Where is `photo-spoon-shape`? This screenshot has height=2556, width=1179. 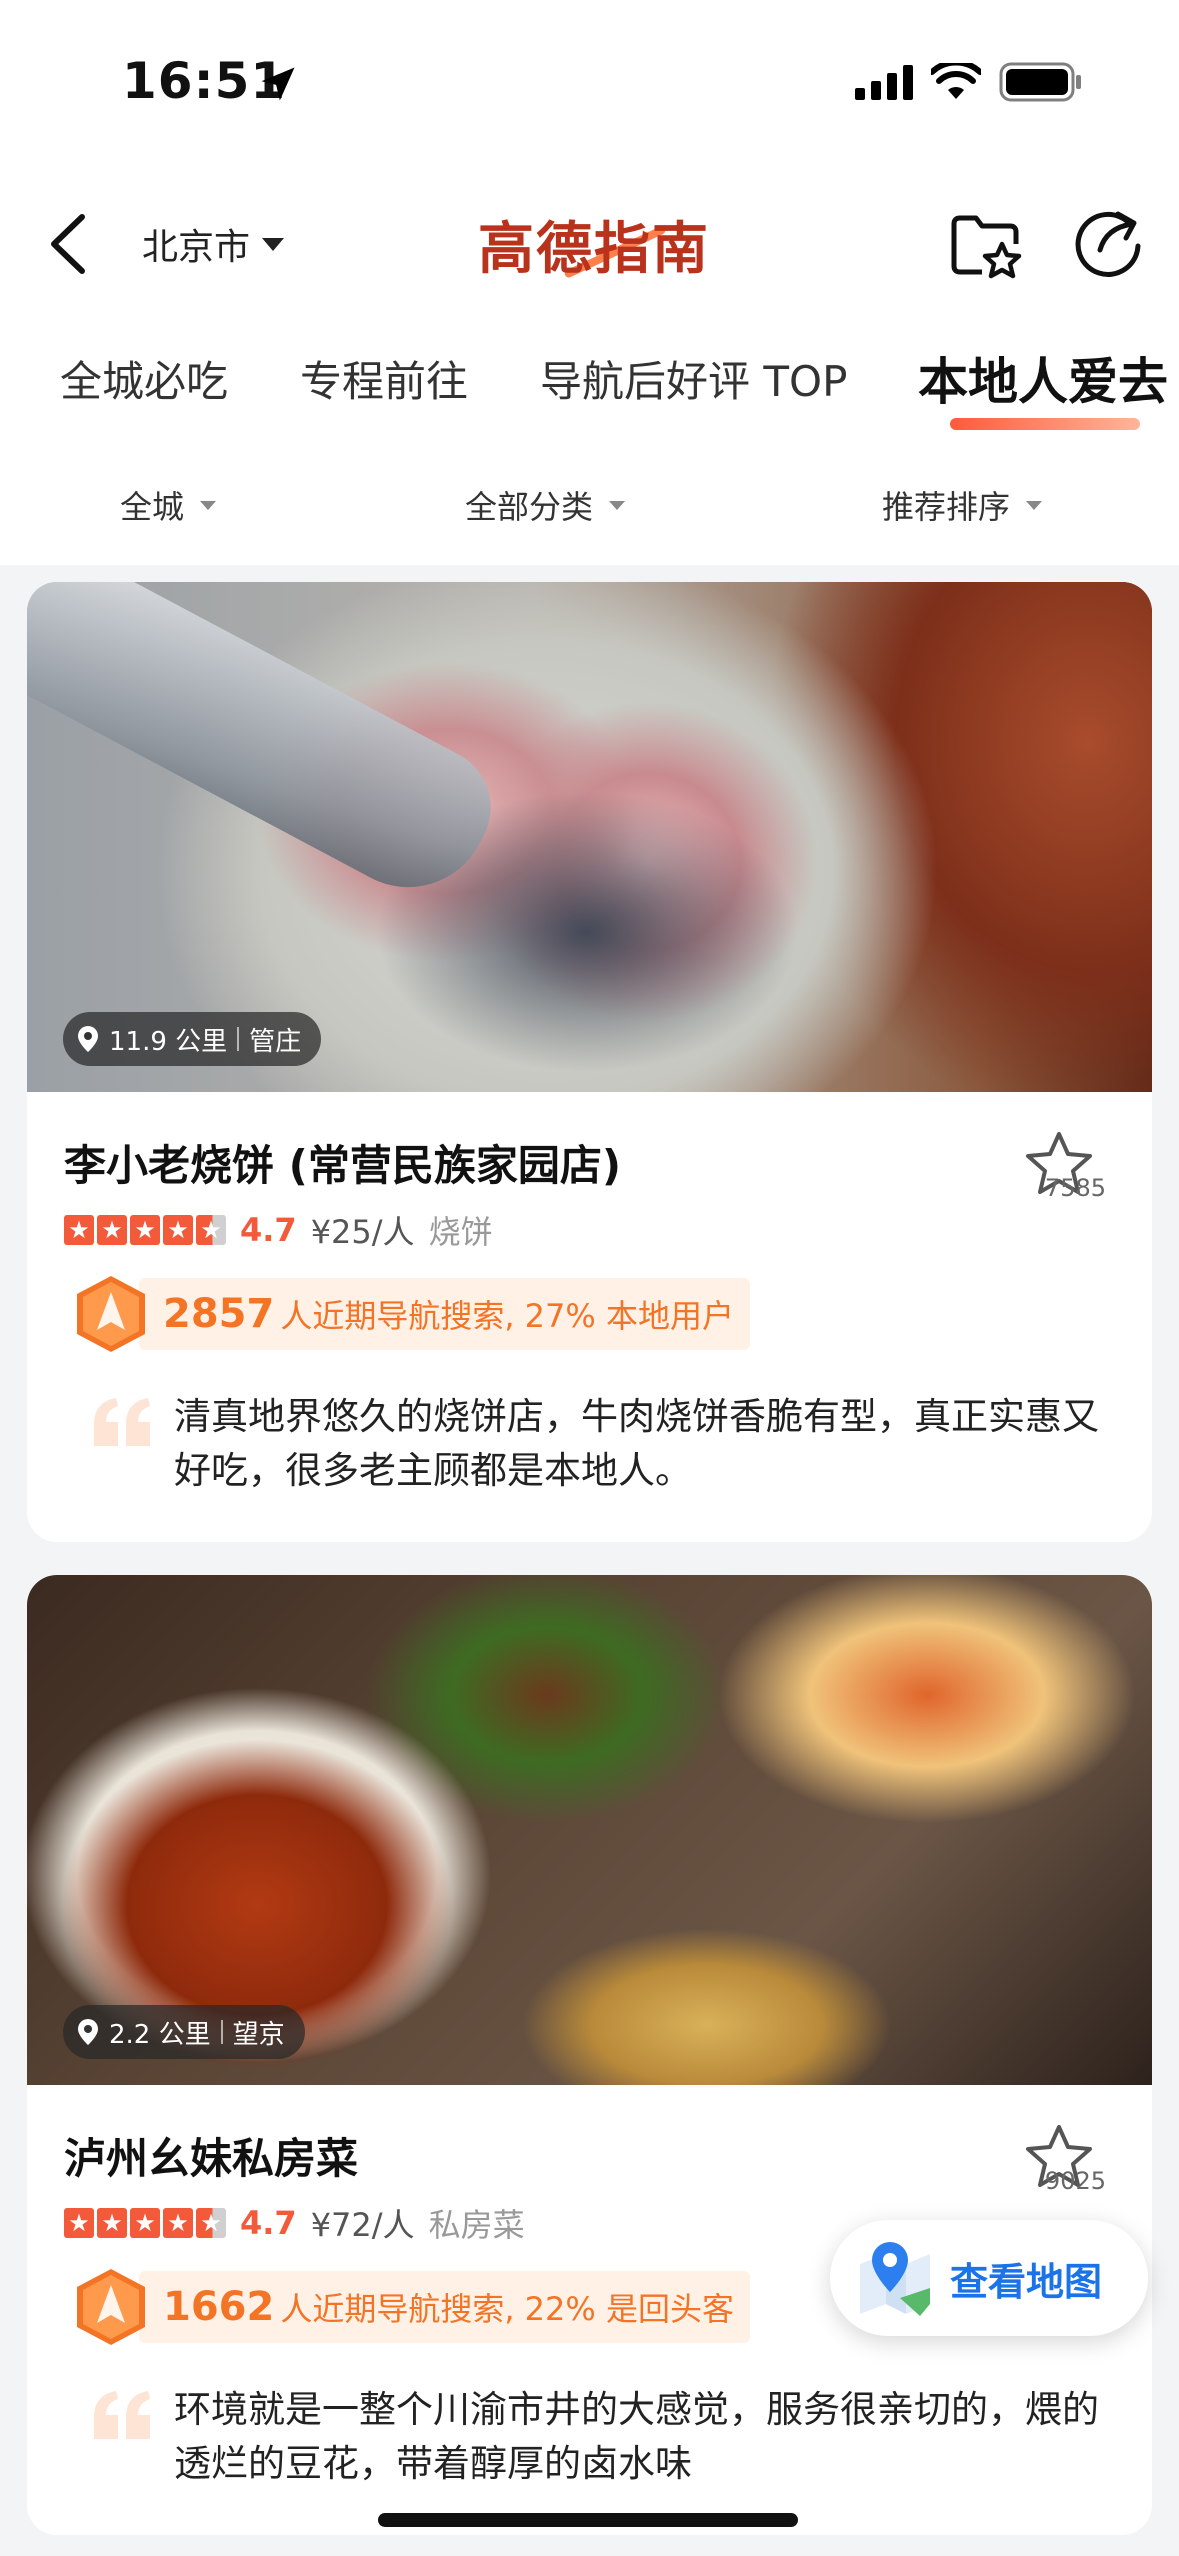
photo-spoon-shape is located at coordinates (269, 749).